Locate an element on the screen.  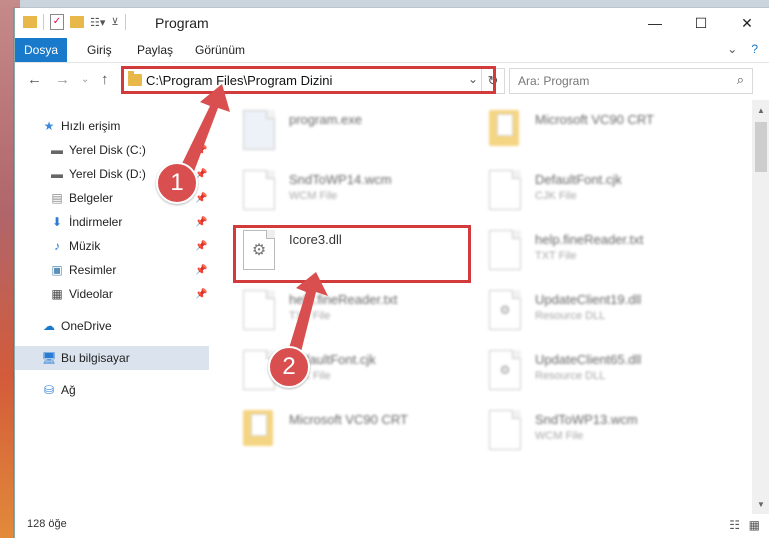
sidebar-item-label: Belgeler is located at coordinates (91, 198).